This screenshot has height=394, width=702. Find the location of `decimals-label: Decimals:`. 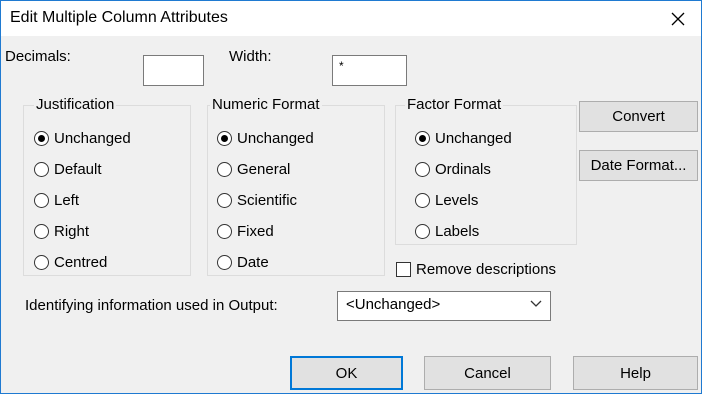

decimals-label: Decimals: is located at coordinates (38, 56).